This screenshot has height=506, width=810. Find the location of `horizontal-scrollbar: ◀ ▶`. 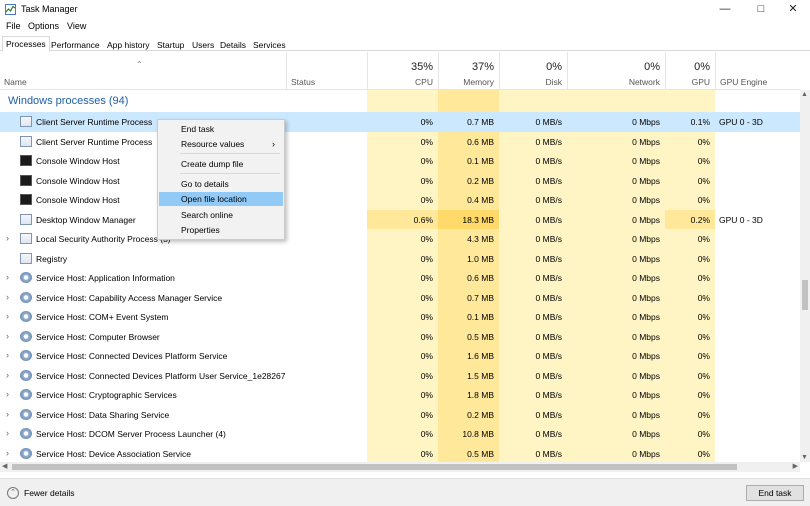

horizontal-scrollbar: ◀ ▶ is located at coordinates (400, 467).